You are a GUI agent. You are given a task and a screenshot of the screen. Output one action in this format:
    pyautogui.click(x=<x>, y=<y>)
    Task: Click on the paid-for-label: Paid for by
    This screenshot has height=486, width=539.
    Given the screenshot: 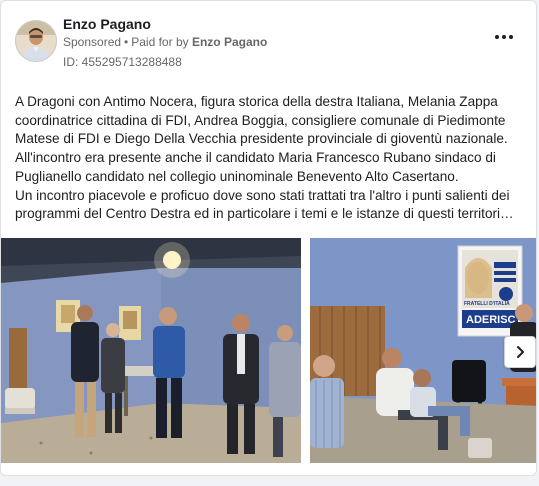 What is the action you would take?
    pyautogui.click(x=160, y=42)
    